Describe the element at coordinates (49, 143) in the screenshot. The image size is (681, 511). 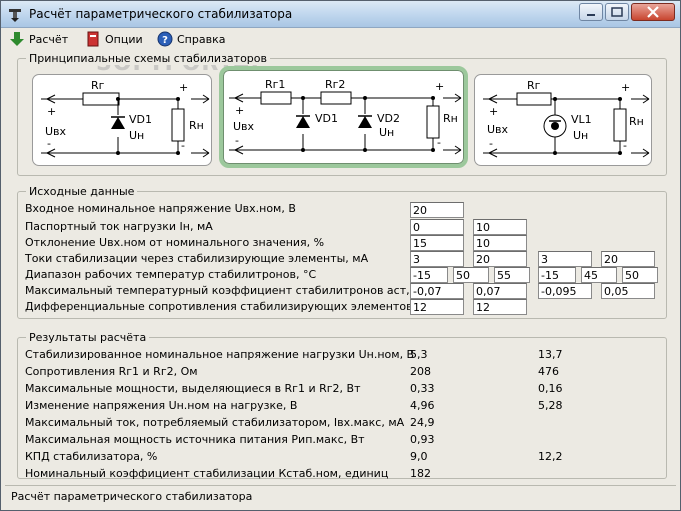
I see `s1-minus-in: -` at that location.